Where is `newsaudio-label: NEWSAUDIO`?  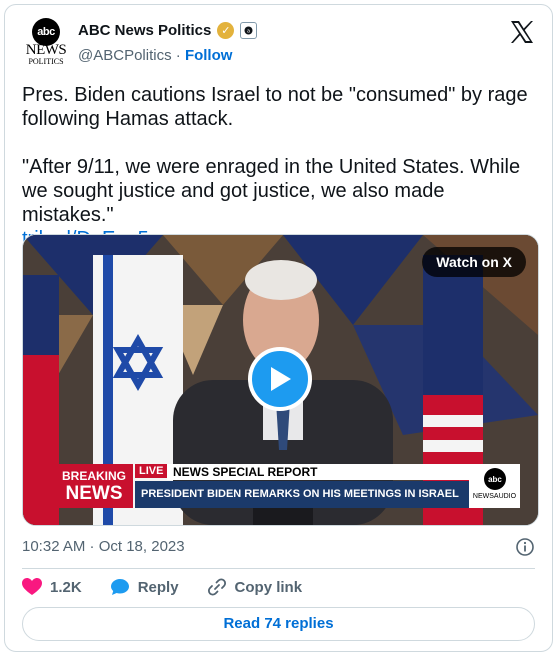
newsaudio-label: NEWSAUDIO is located at coordinates (494, 496).